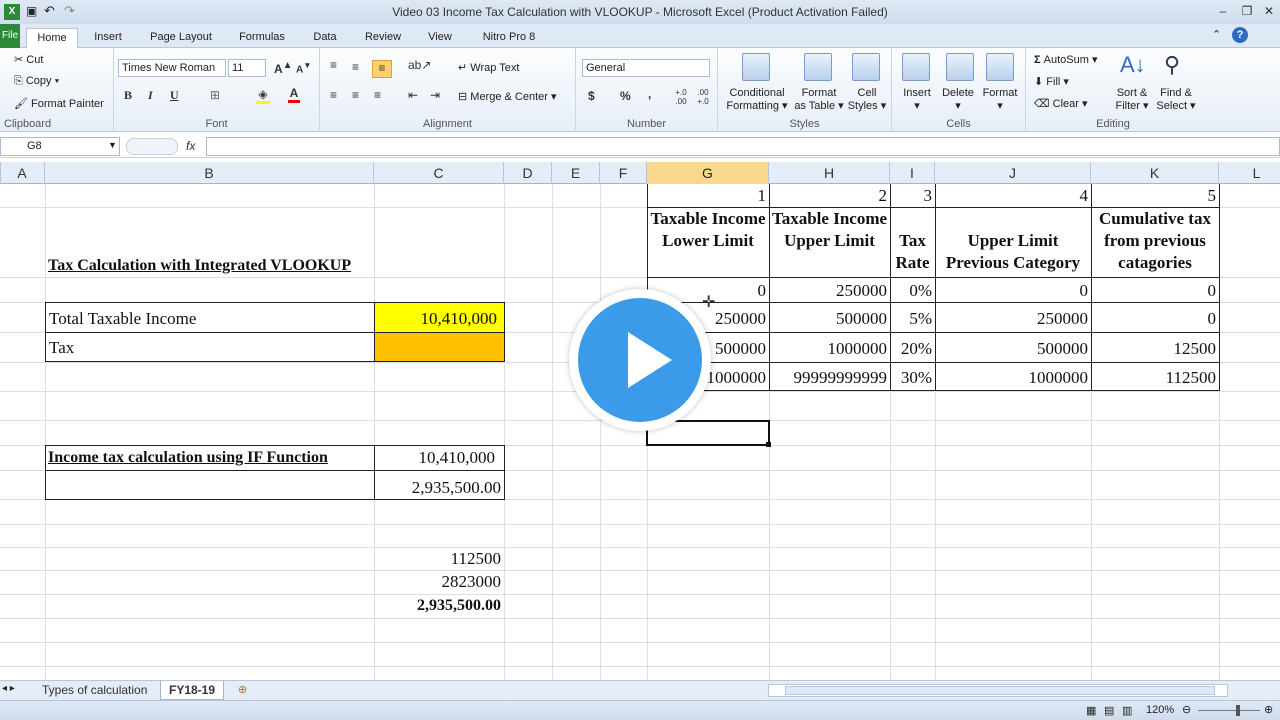 This screenshot has height=720, width=1280. What do you see at coordinates (1216, 34) in the screenshot?
I see `ribbon-minimize-icon: ⌃` at bounding box center [1216, 34].